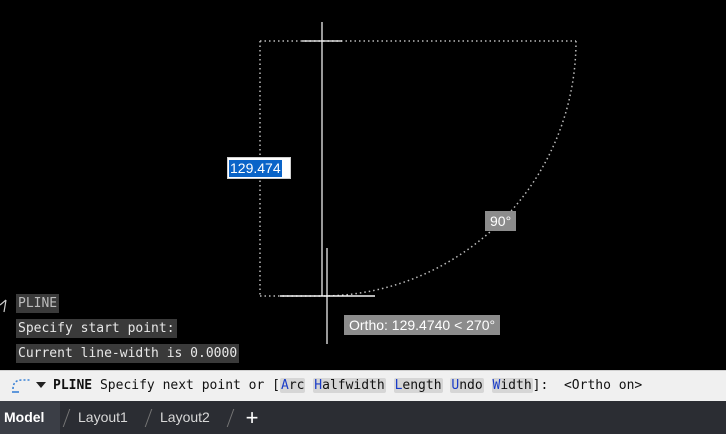 This screenshot has width=726, height=434. I want to click on command-line-icon, so click(22, 386).